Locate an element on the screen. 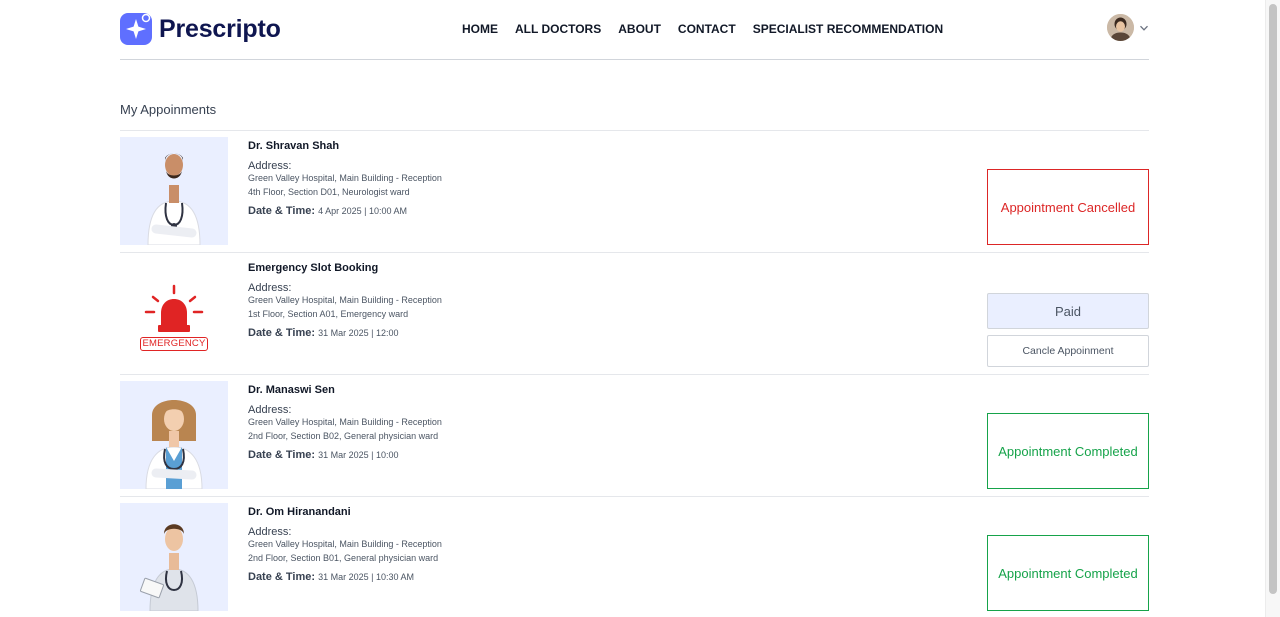 The height and width of the screenshot is (617, 1280). user-avatar-icon is located at coordinates (1120, 27).